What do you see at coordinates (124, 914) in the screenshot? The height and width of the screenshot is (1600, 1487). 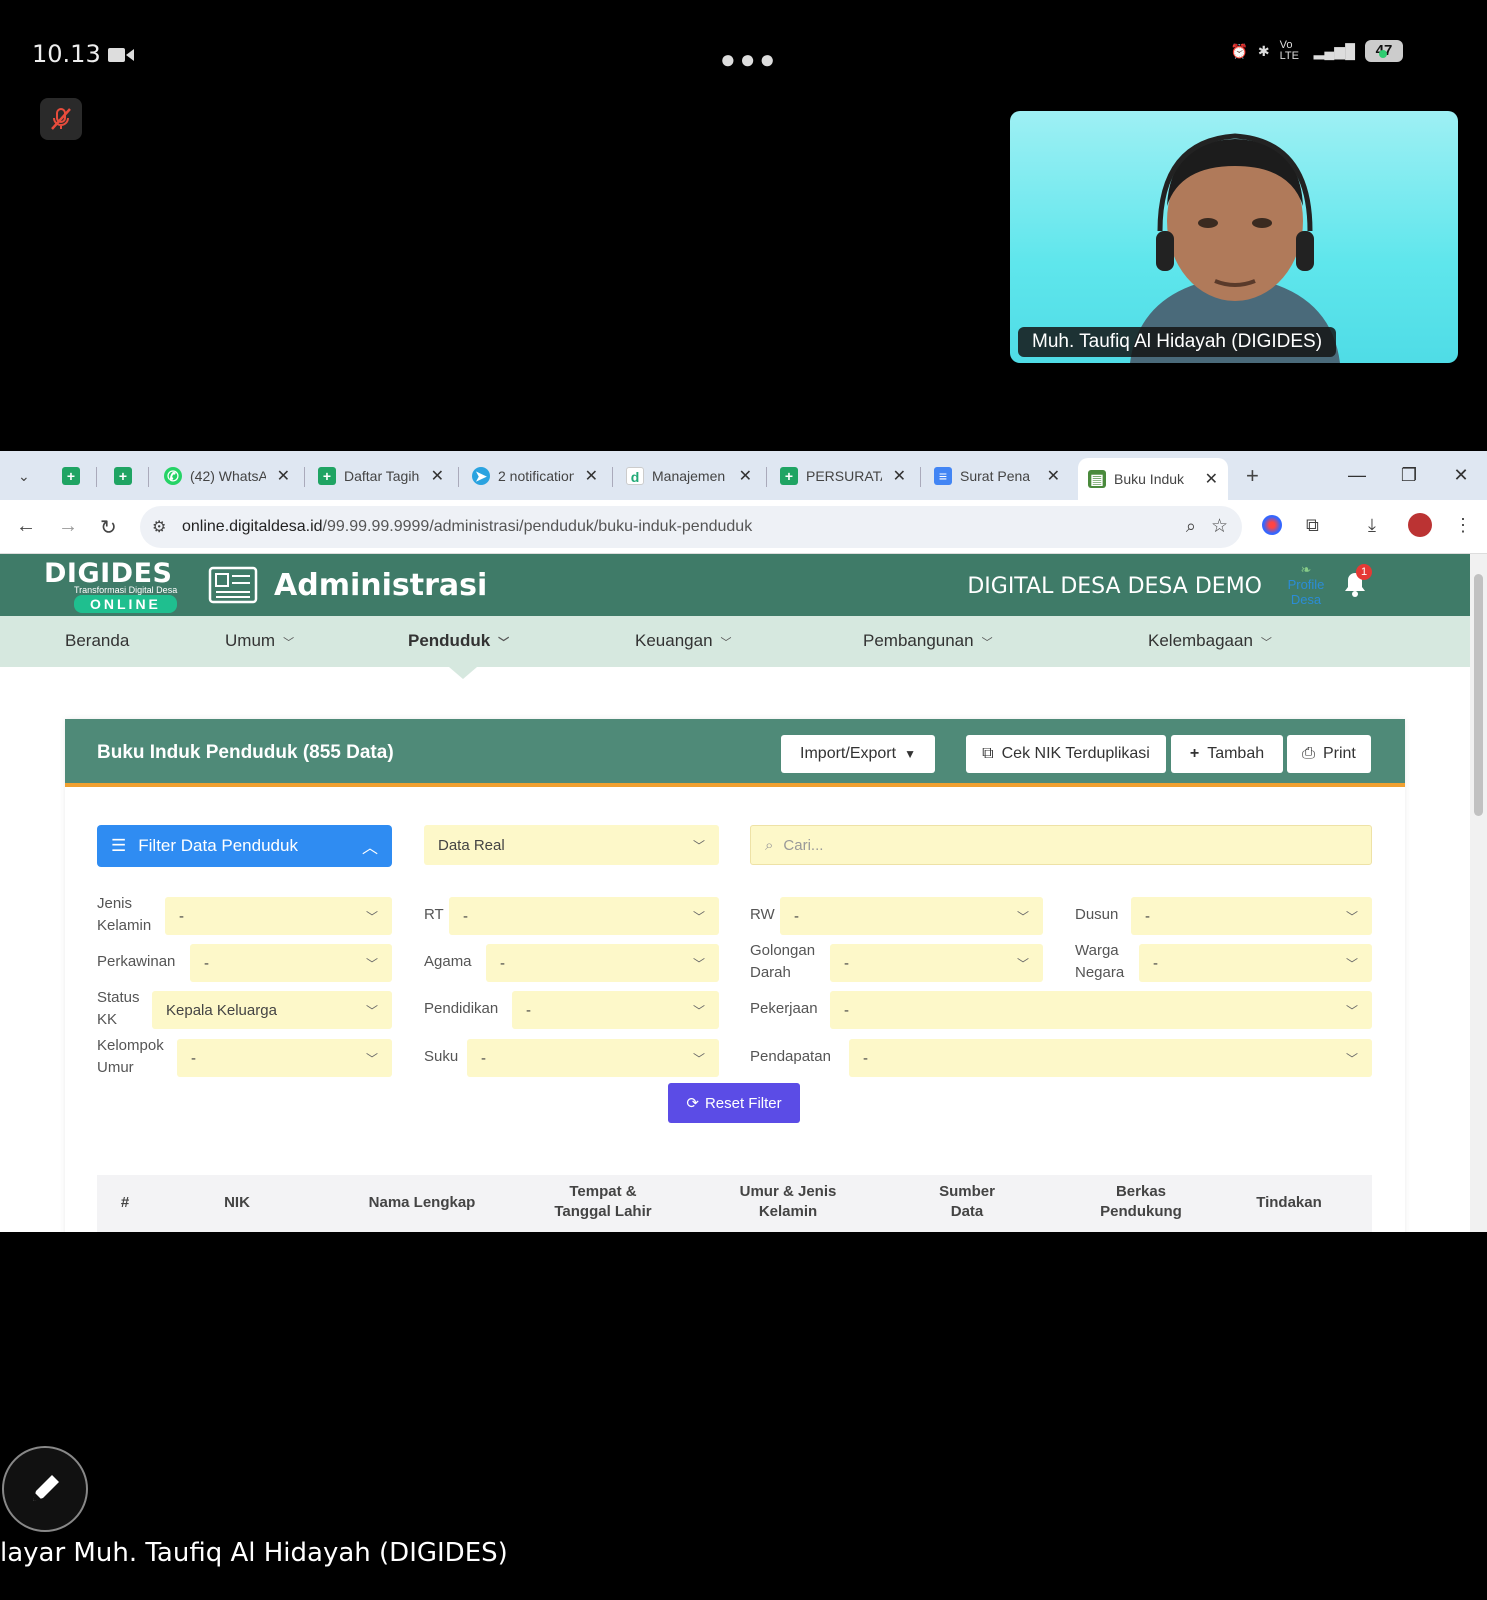 I see `label-jenis-kelamin: Jenis Kelamin` at bounding box center [124, 914].